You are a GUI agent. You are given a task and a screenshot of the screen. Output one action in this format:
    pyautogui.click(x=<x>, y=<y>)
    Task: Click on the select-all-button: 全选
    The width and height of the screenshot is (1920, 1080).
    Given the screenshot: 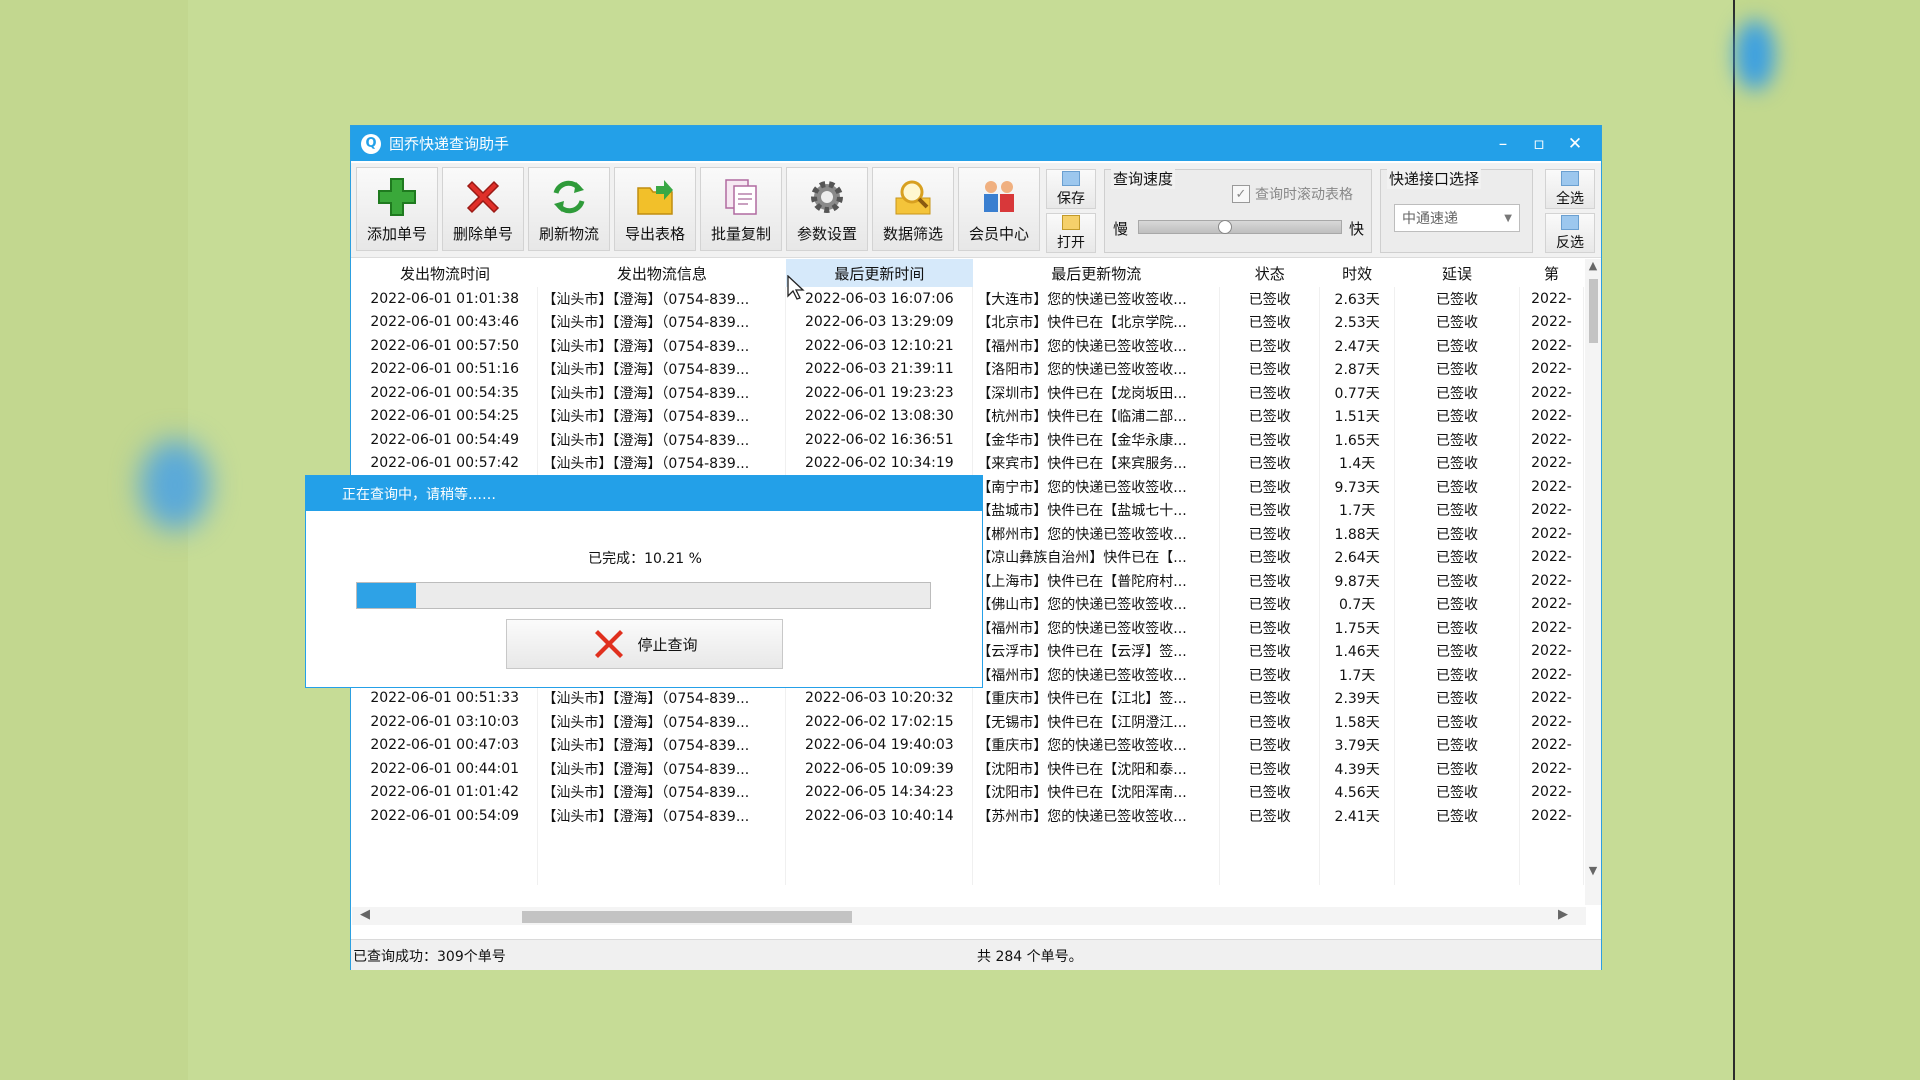 What is the action you would take?
    pyautogui.click(x=1570, y=189)
    